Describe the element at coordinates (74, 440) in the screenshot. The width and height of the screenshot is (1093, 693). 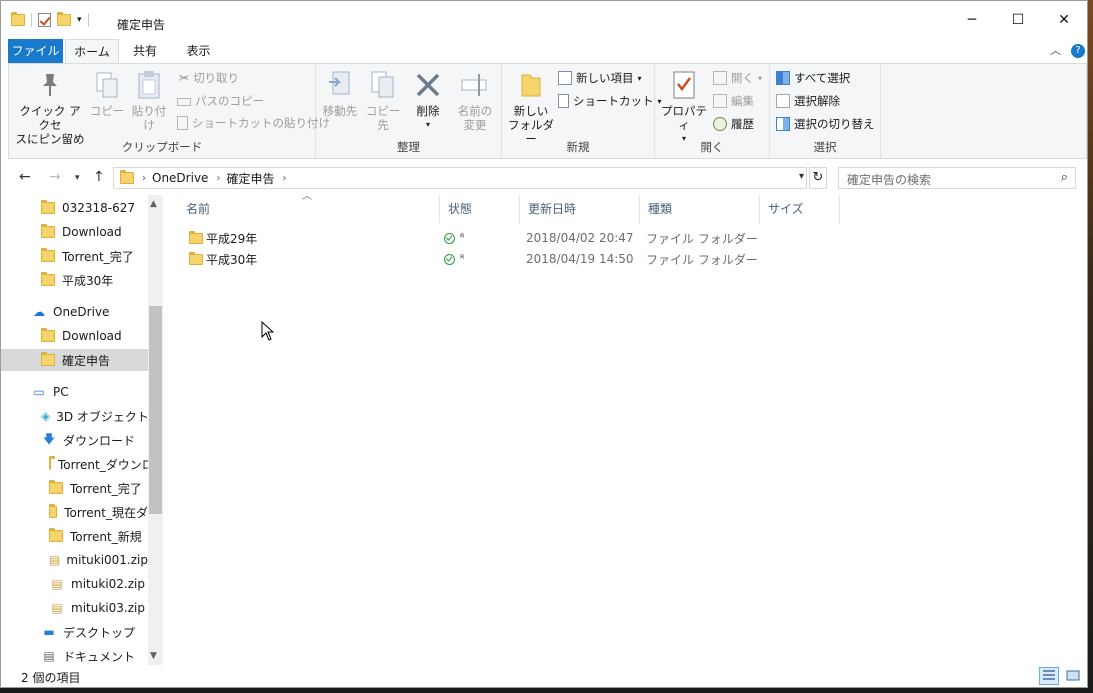
I see `nav-item: 🡇 ダウンロード` at that location.